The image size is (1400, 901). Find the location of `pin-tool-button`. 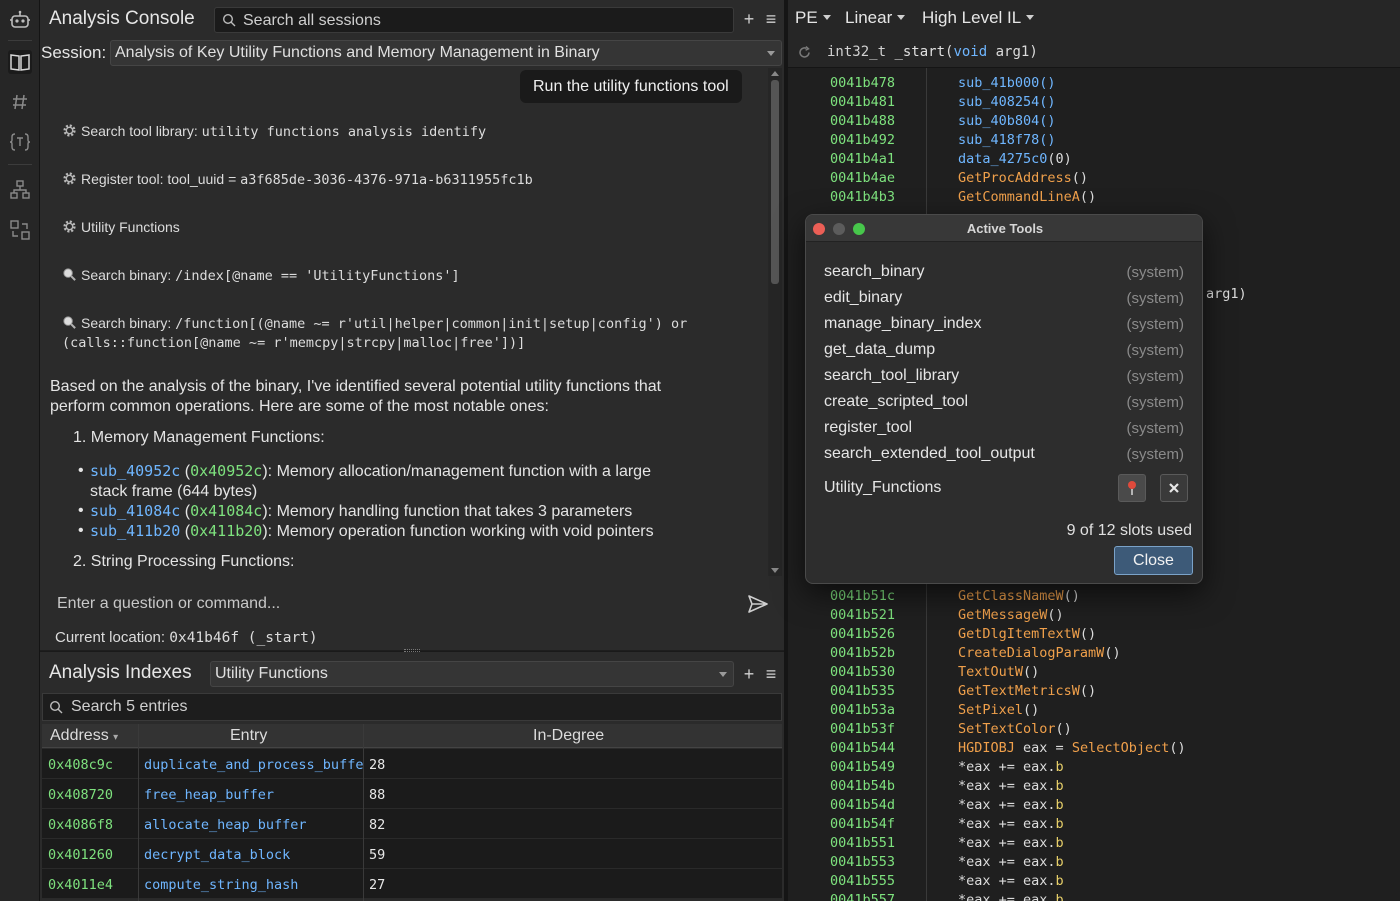

pin-tool-button is located at coordinates (1132, 488).